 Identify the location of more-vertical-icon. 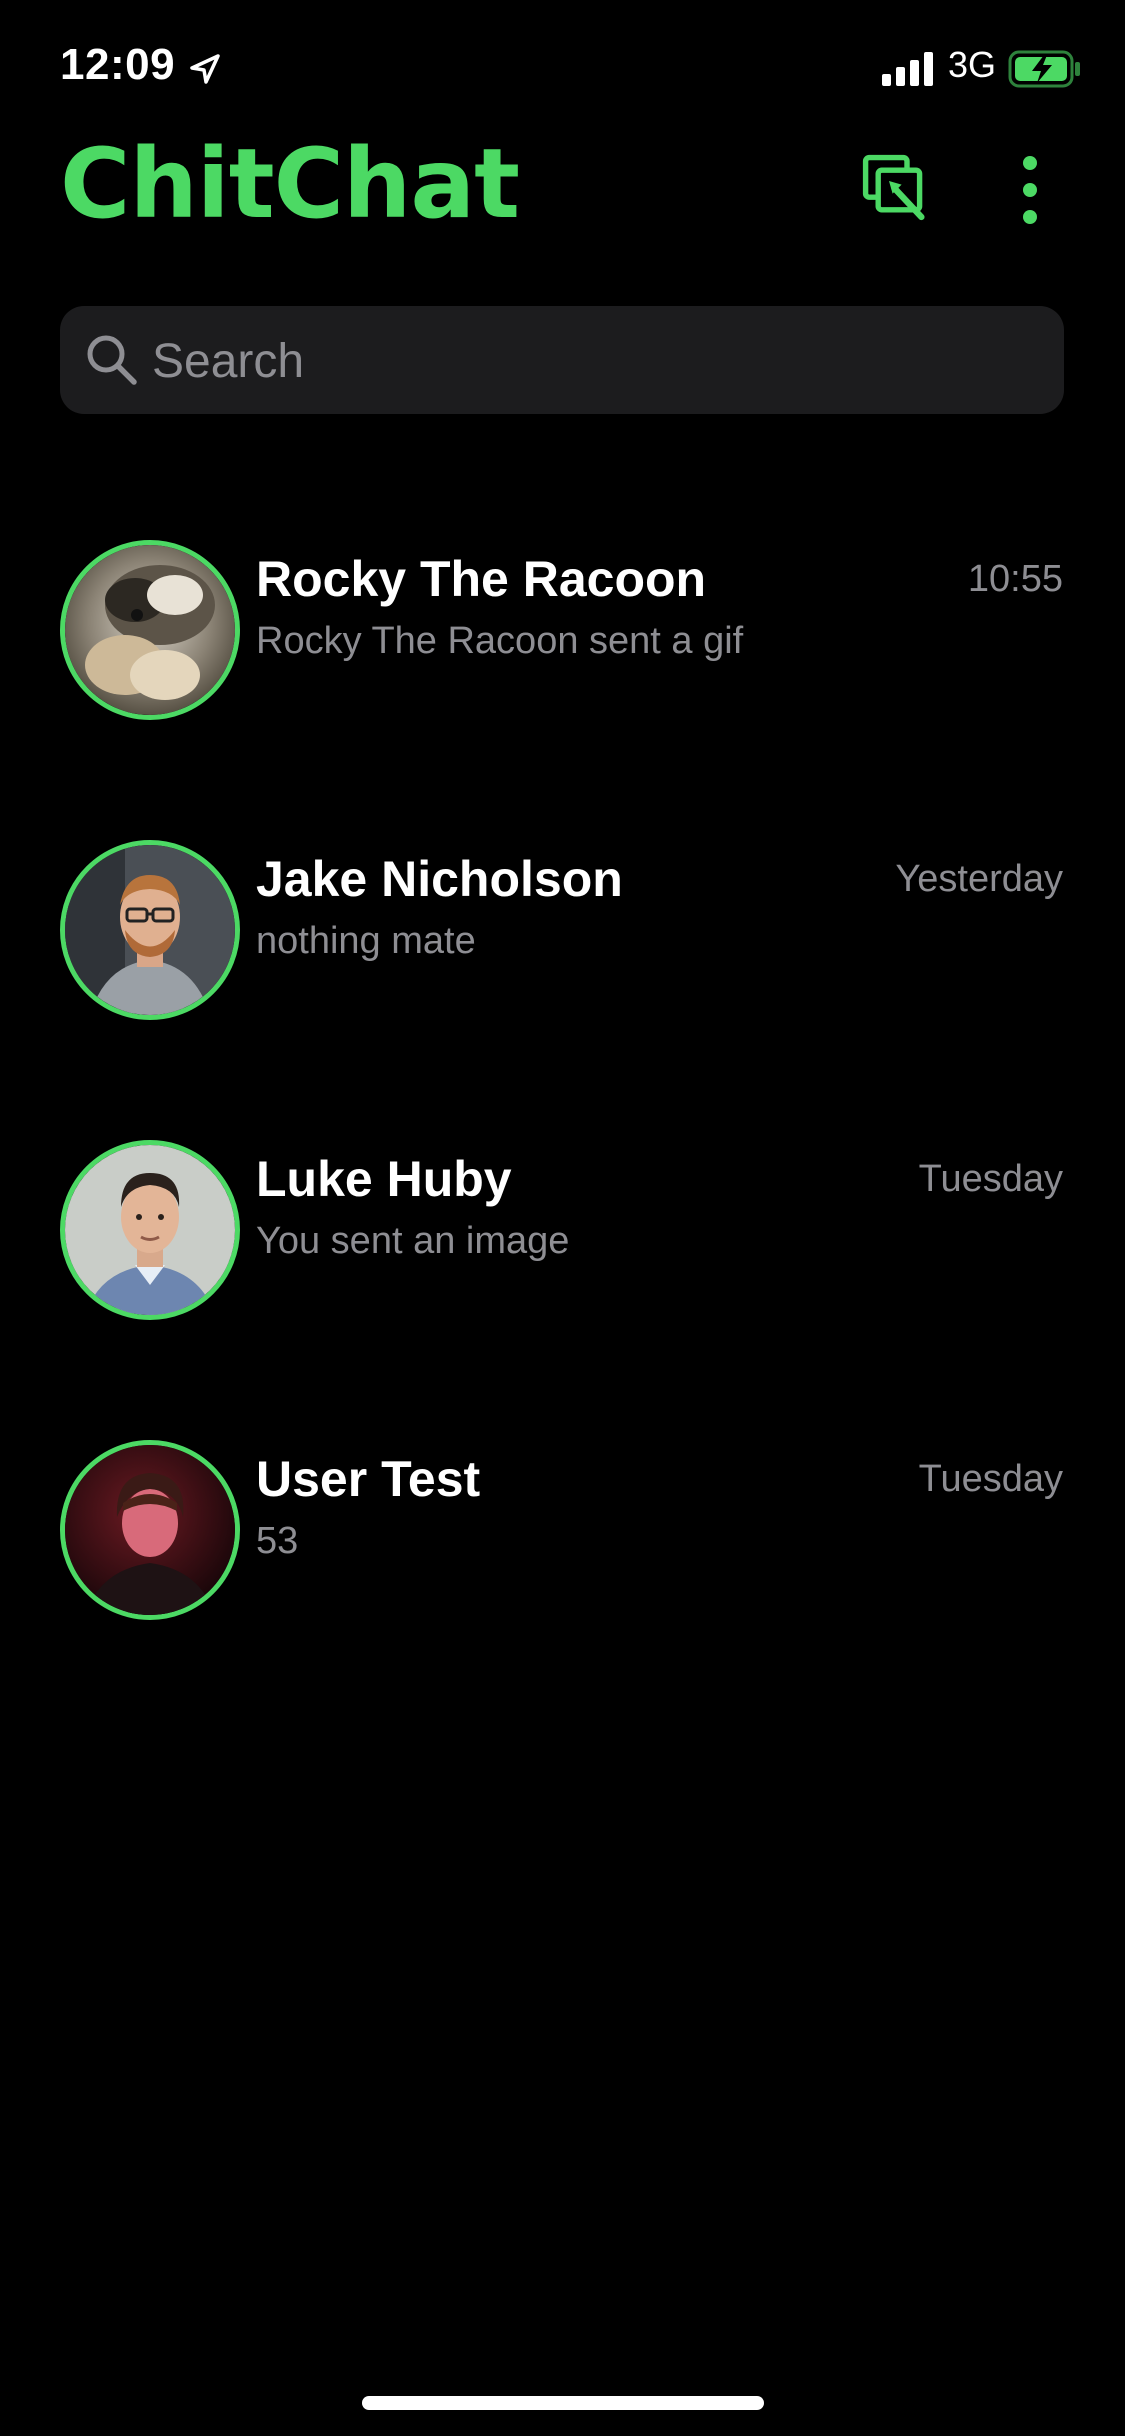
(1030, 190).